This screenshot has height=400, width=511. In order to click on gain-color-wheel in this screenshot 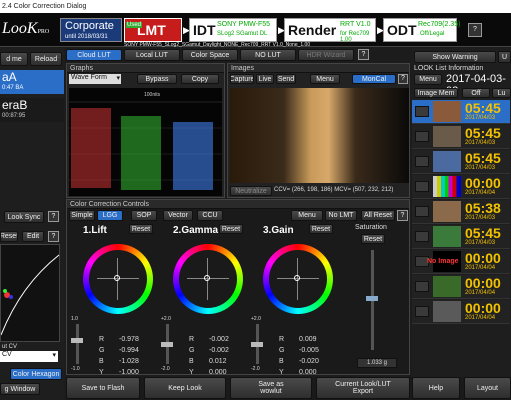, I will do `click(298, 279)`.